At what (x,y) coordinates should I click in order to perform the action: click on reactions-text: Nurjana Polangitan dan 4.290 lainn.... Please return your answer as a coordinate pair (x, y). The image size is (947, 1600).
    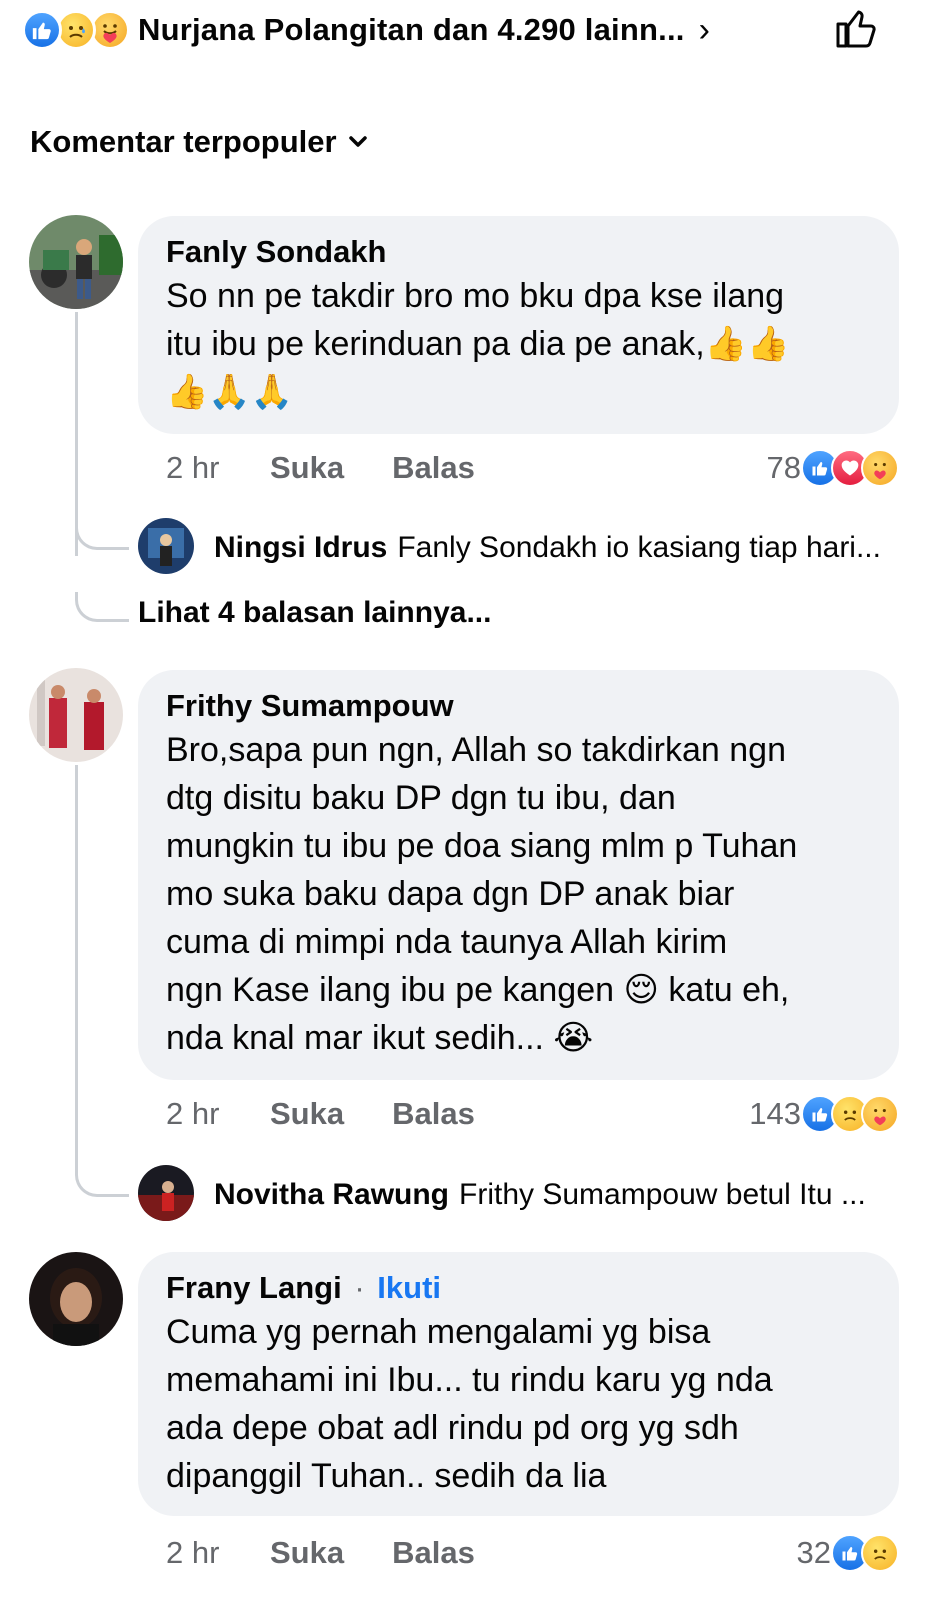
    Looking at the image, I should click on (411, 29).